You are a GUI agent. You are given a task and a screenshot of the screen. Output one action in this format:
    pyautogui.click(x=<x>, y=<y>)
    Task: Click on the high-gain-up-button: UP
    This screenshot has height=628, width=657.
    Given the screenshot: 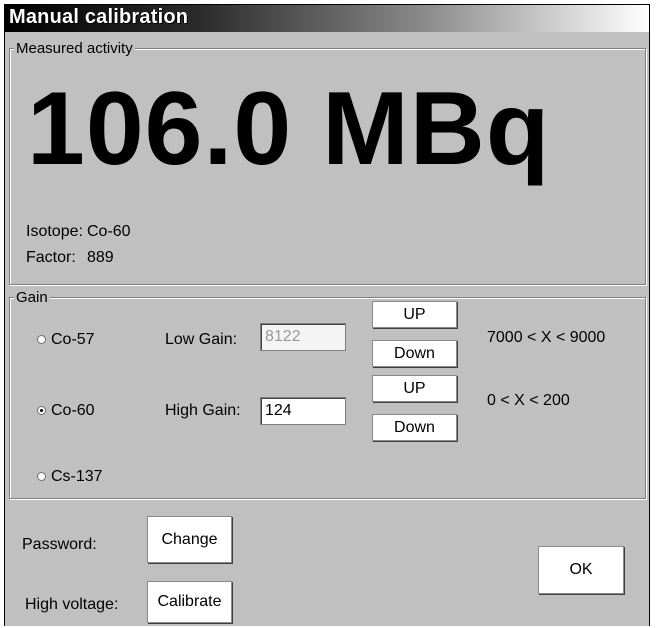 What is the action you would take?
    pyautogui.click(x=414, y=388)
    